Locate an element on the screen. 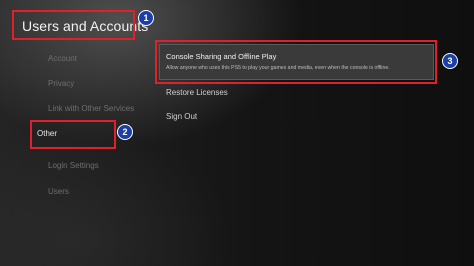 Image resolution: width=474 pixels, height=266 pixels. sidebar-item-account: Account is located at coordinates (62, 58).